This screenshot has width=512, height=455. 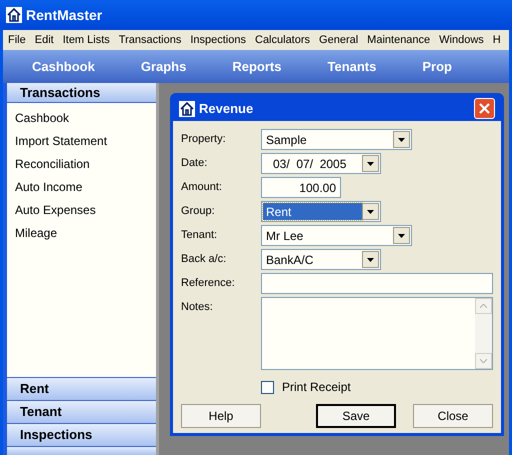 What do you see at coordinates (81, 411) in the screenshot?
I see `section-header: Tenant` at bounding box center [81, 411].